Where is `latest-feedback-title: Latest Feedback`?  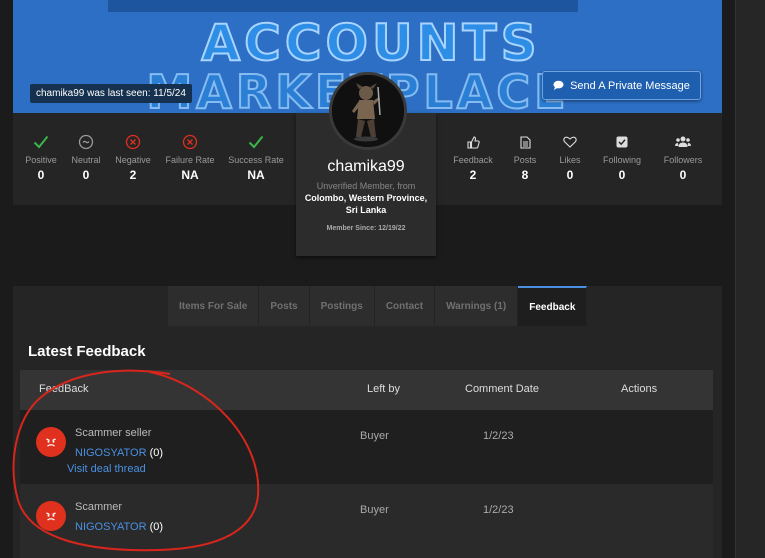 latest-feedback-title: Latest Feedback is located at coordinates (87, 351).